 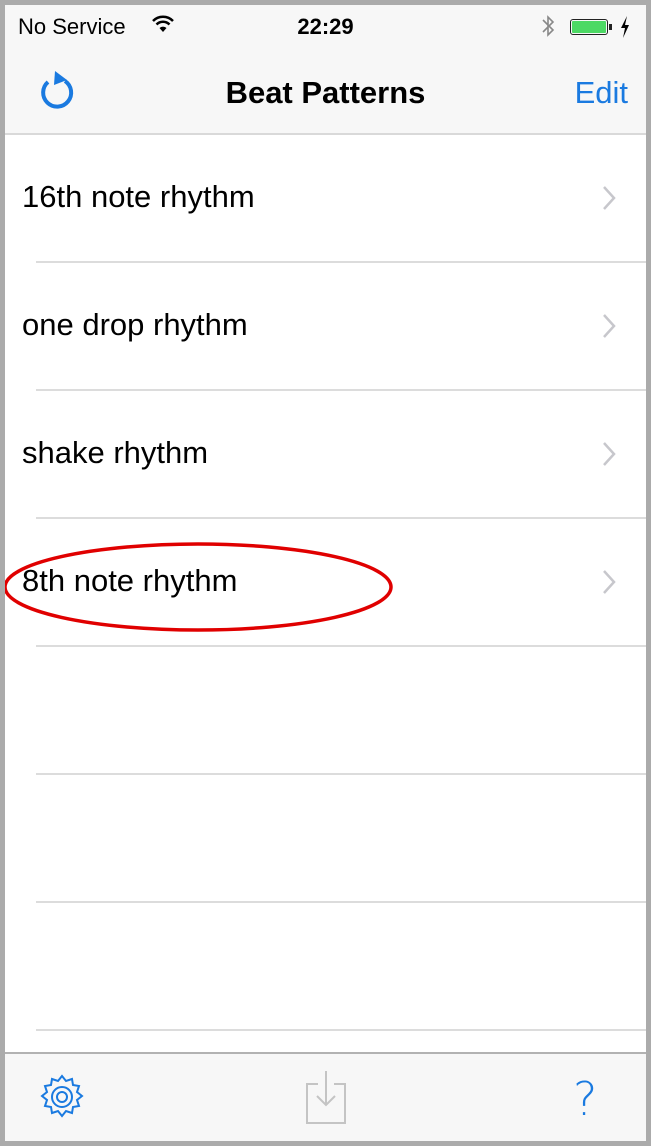 What do you see at coordinates (325, 455) in the screenshot?
I see `list-item: shake rhythm` at bounding box center [325, 455].